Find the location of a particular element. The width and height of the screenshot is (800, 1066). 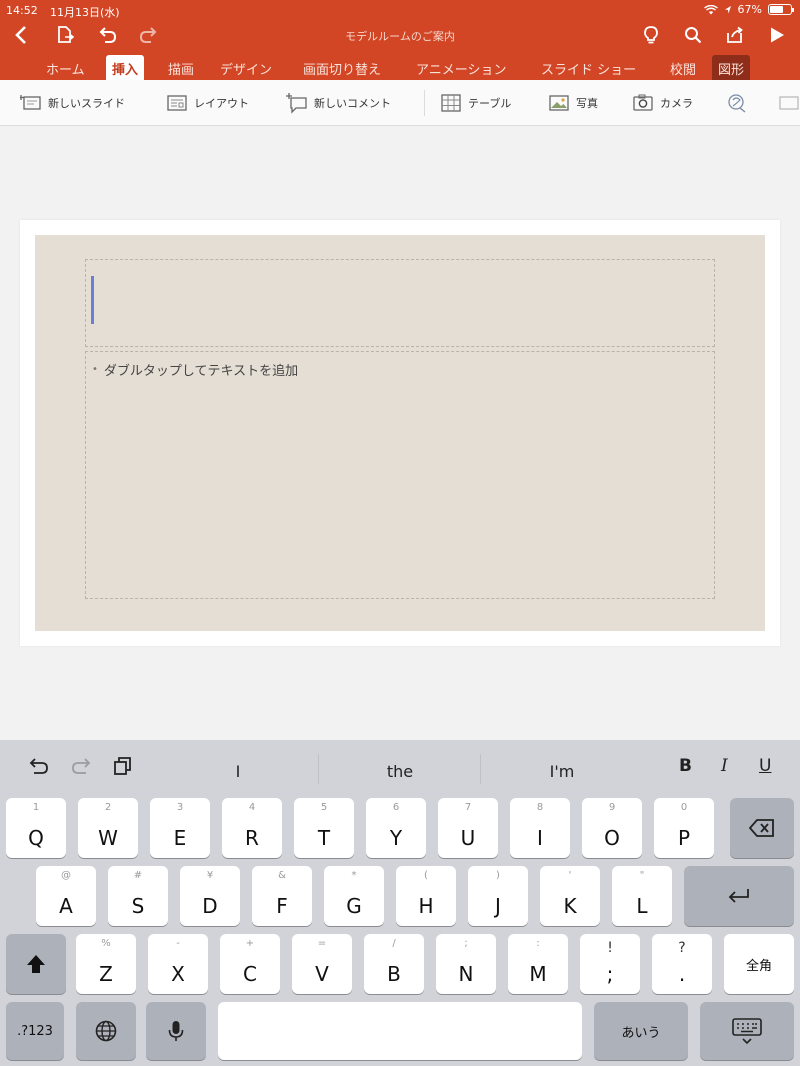

partial-tool-icon is located at coordinates (789, 103).